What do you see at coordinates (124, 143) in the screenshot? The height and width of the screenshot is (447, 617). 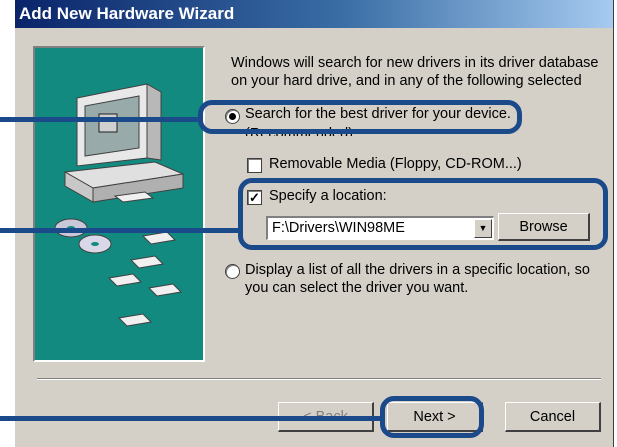 I see `computer-icon` at bounding box center [124, 143].